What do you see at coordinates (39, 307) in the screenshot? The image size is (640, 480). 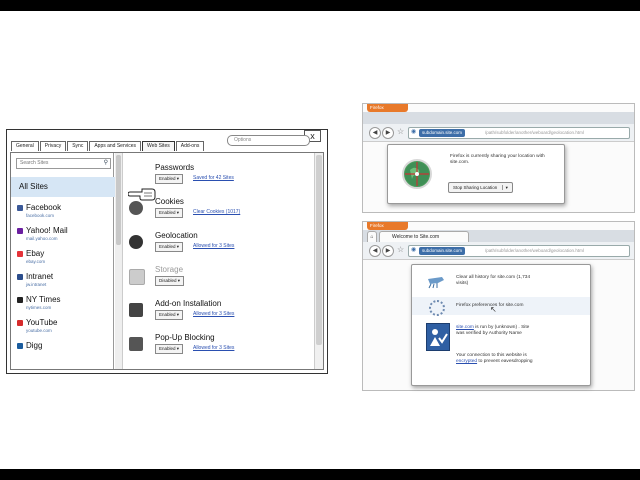 I see `site-url: nytimes.com` at bounding box center [39, 307].